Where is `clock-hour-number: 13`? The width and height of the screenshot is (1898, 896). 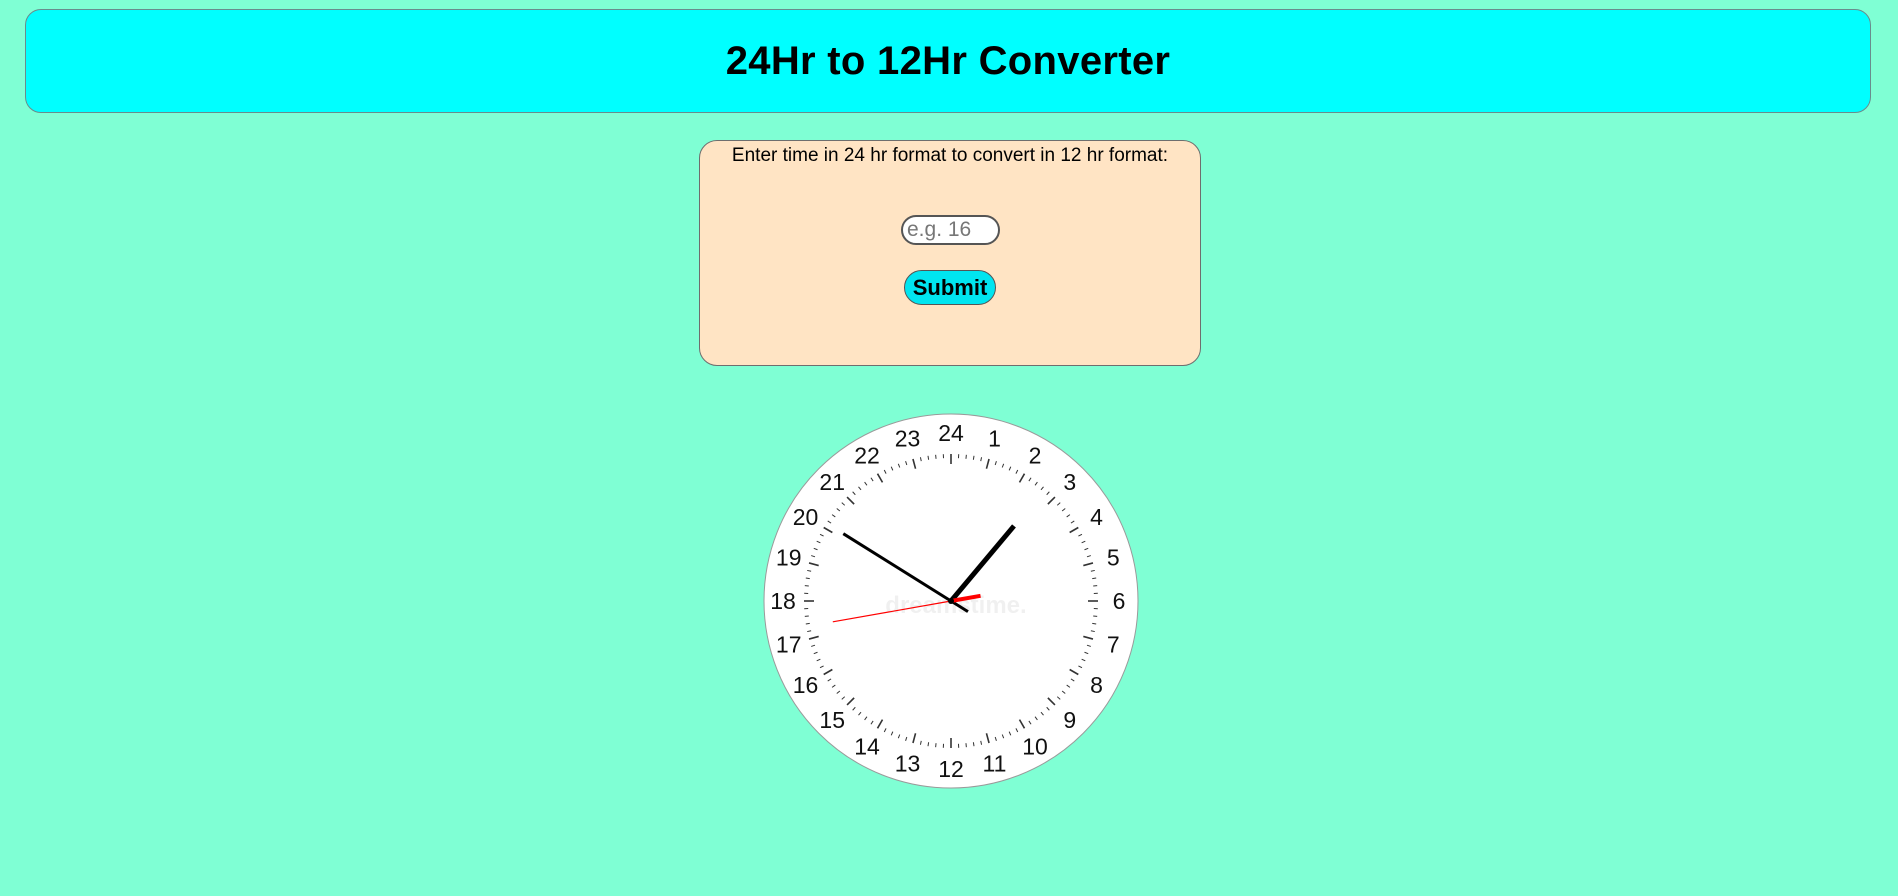 clock-hour-number: 13 is located at coordinates (908, 763).